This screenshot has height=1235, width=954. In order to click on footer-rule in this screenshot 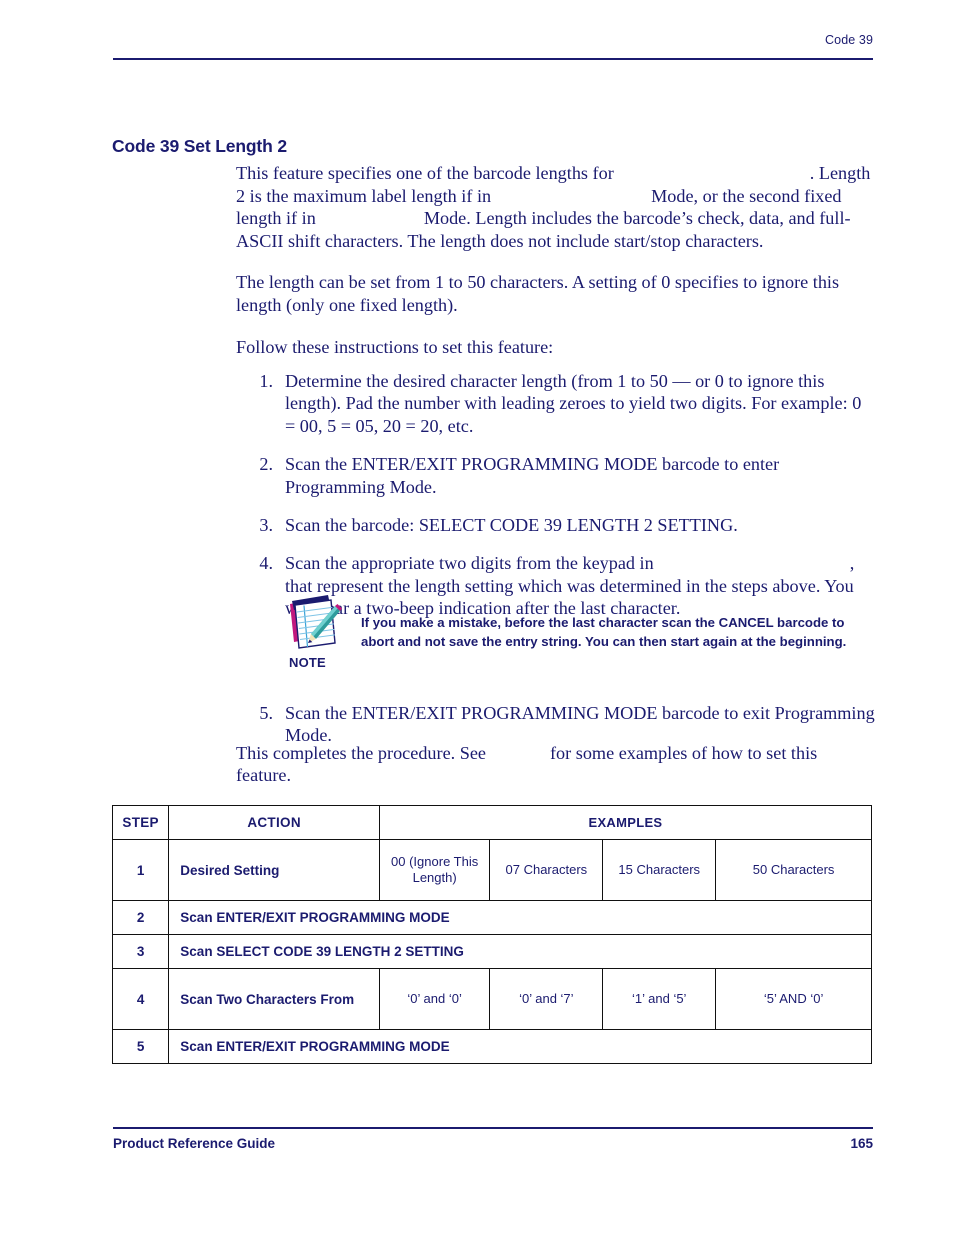, I will do `click(493, 1128)`.